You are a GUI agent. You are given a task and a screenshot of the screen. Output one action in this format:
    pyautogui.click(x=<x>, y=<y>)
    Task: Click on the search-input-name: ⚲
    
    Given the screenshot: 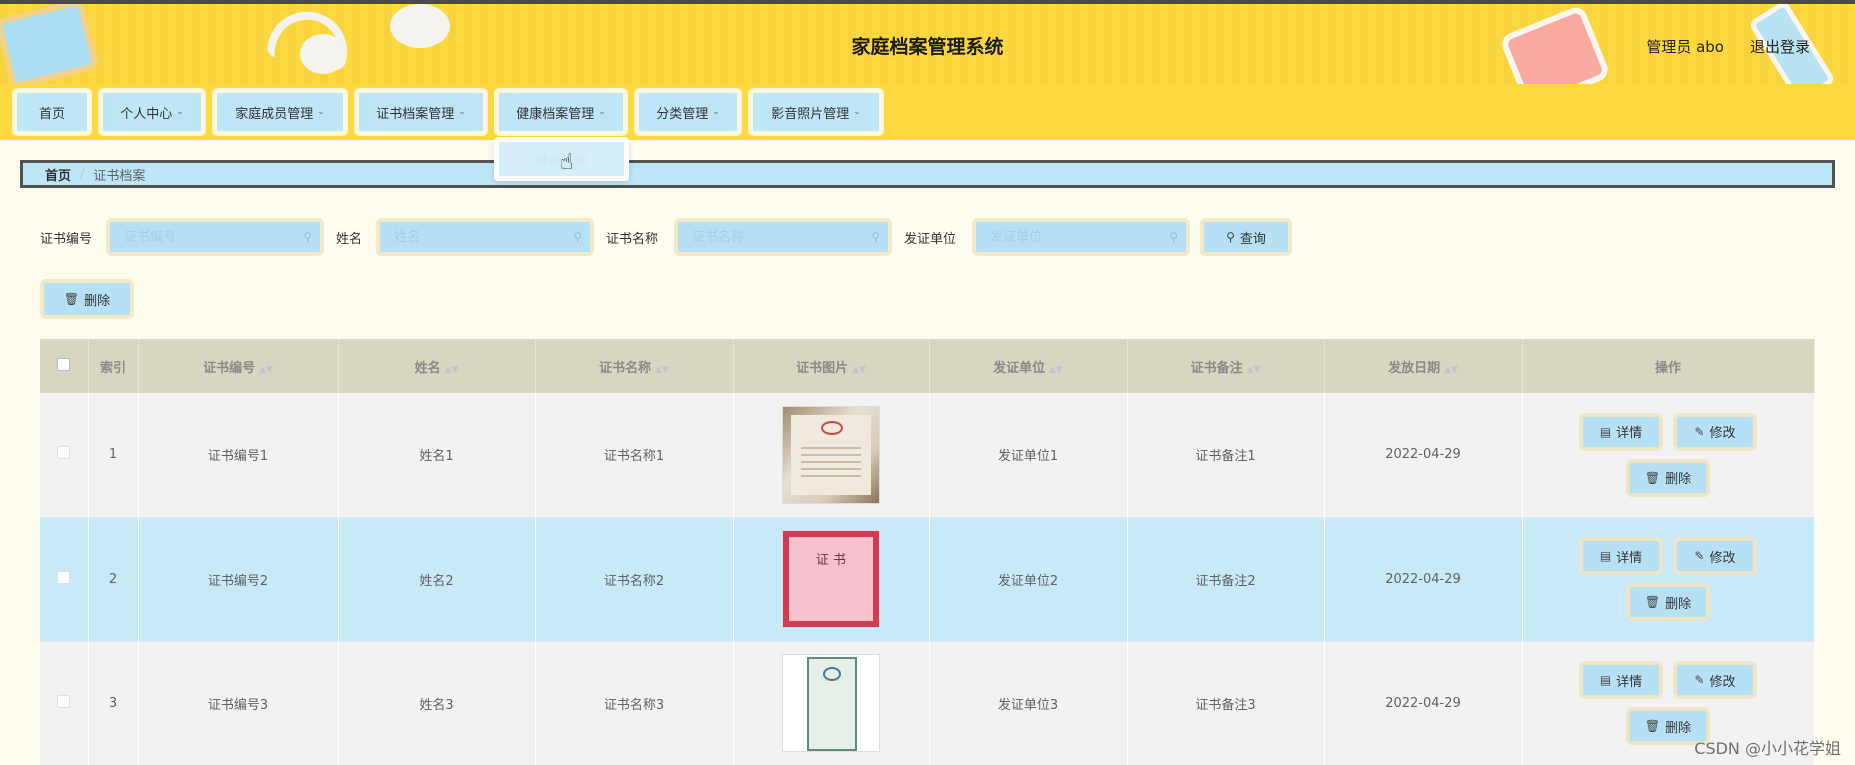 What is the action you would take?
    pyautogui.click(x=485, y=237)
    